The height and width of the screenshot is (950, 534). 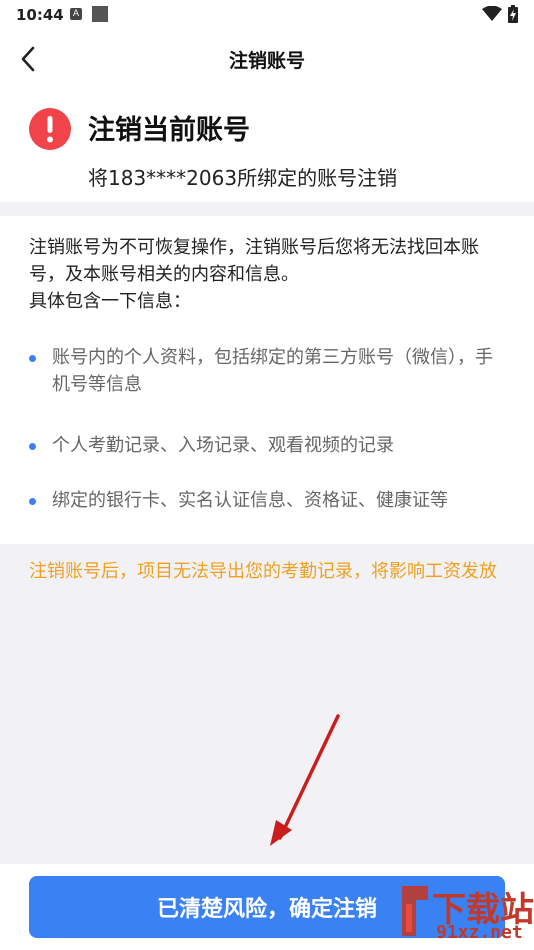 I want to click on intro-line2: 具体包含一下信息：, so click(x=110, y=301).